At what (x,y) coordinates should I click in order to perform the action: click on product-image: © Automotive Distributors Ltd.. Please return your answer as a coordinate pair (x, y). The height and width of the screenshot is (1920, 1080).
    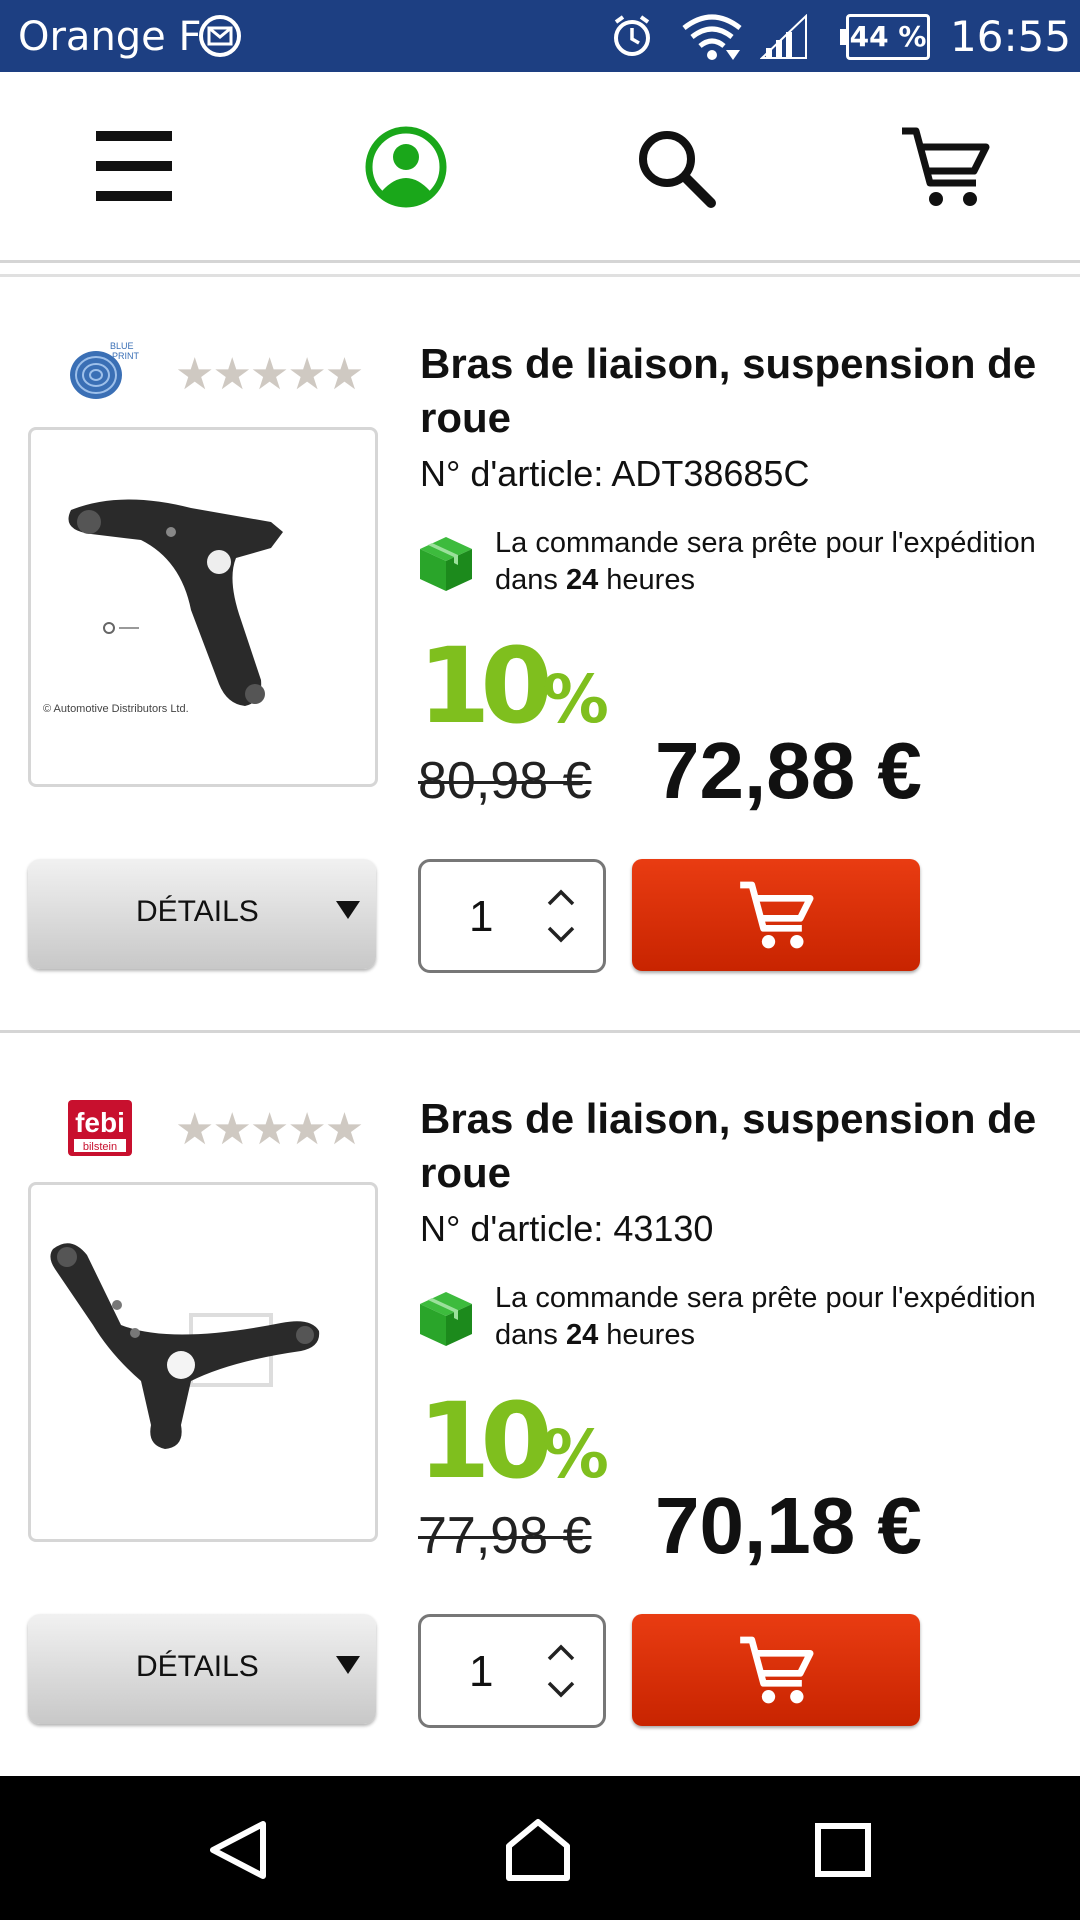
    Looking at the image, I should click on (203, 607).